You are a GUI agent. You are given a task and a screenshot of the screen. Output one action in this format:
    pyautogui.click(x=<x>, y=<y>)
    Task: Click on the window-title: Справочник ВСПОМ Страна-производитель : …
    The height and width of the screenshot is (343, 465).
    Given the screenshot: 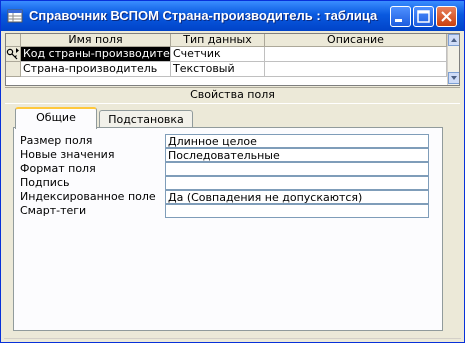 What is the action you would take?
    pyautogui.click(x=203, y=15)
    